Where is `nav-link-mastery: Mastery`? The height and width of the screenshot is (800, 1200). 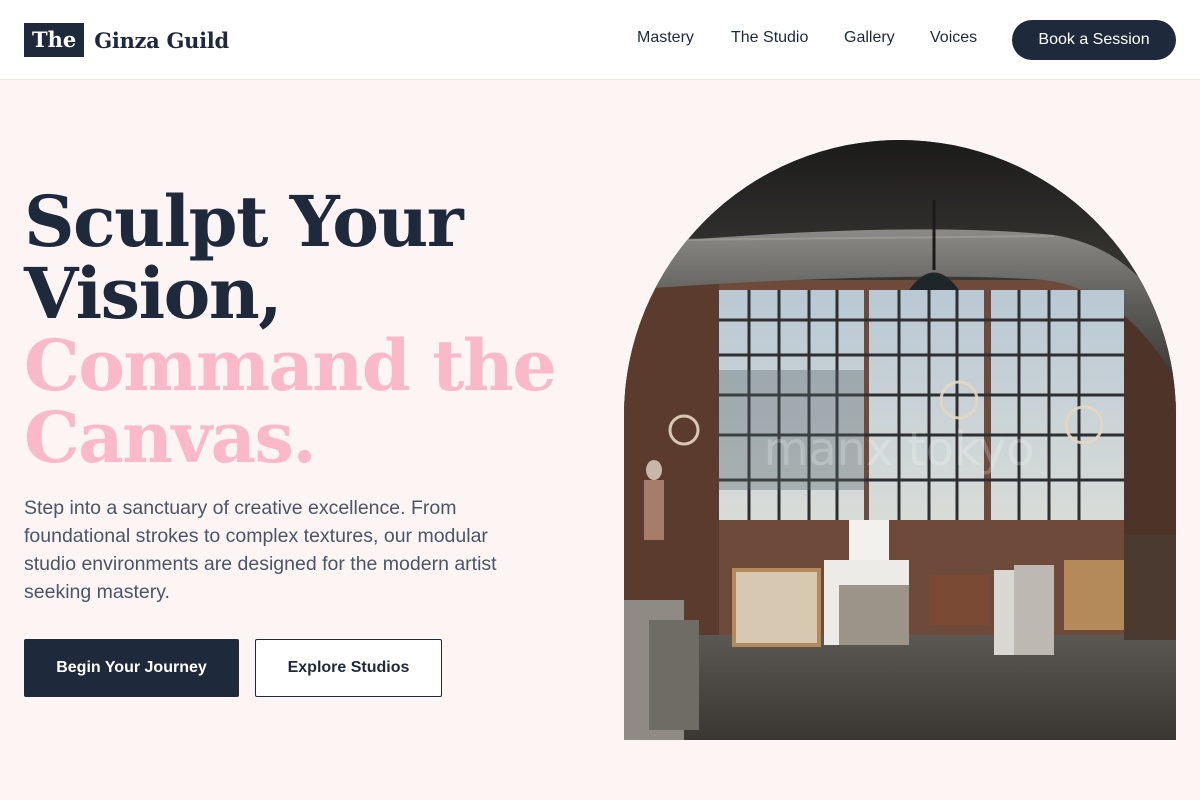 nav-link-mastery: Mastery is located at coordinates (665, 38).